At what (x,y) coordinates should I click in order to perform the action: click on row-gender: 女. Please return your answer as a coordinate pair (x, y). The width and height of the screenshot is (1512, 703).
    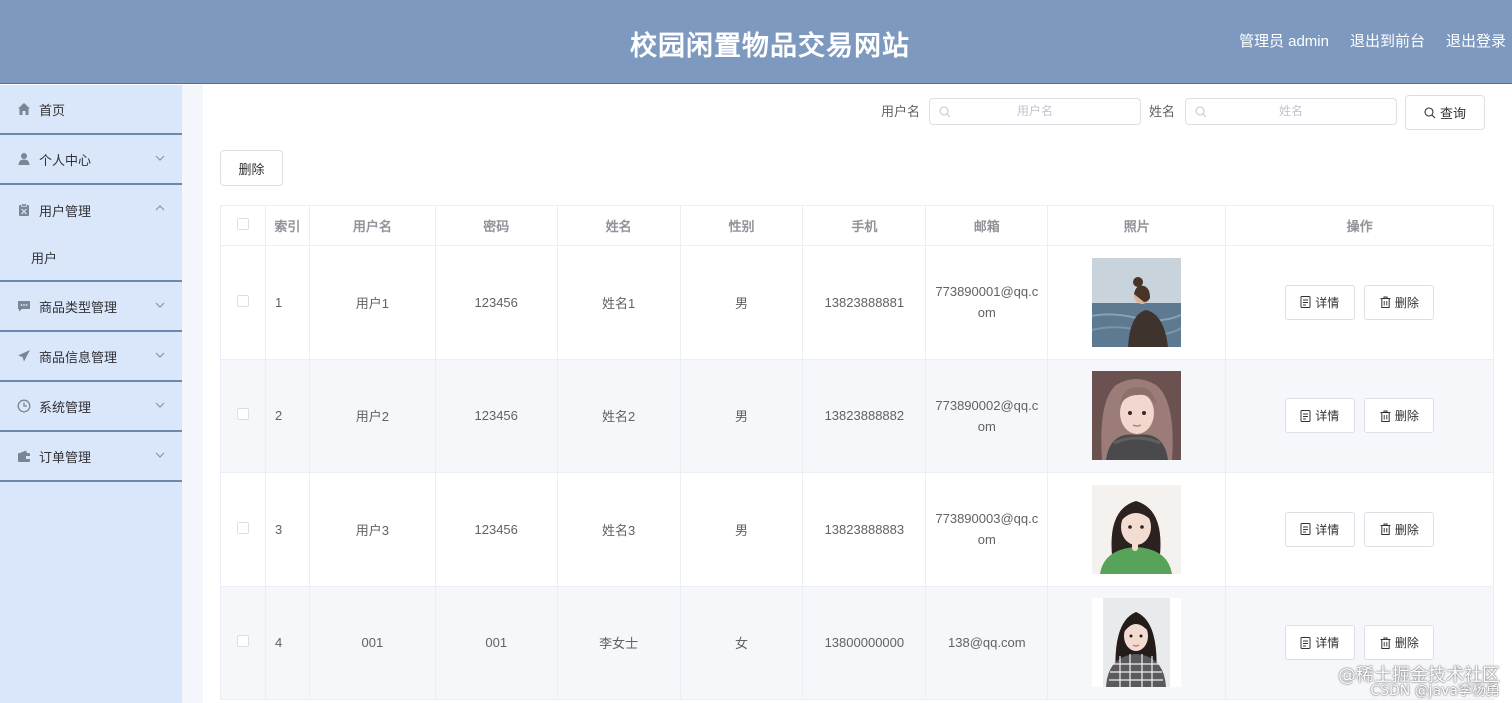
    Looking at the image, I should click on (741, 642).